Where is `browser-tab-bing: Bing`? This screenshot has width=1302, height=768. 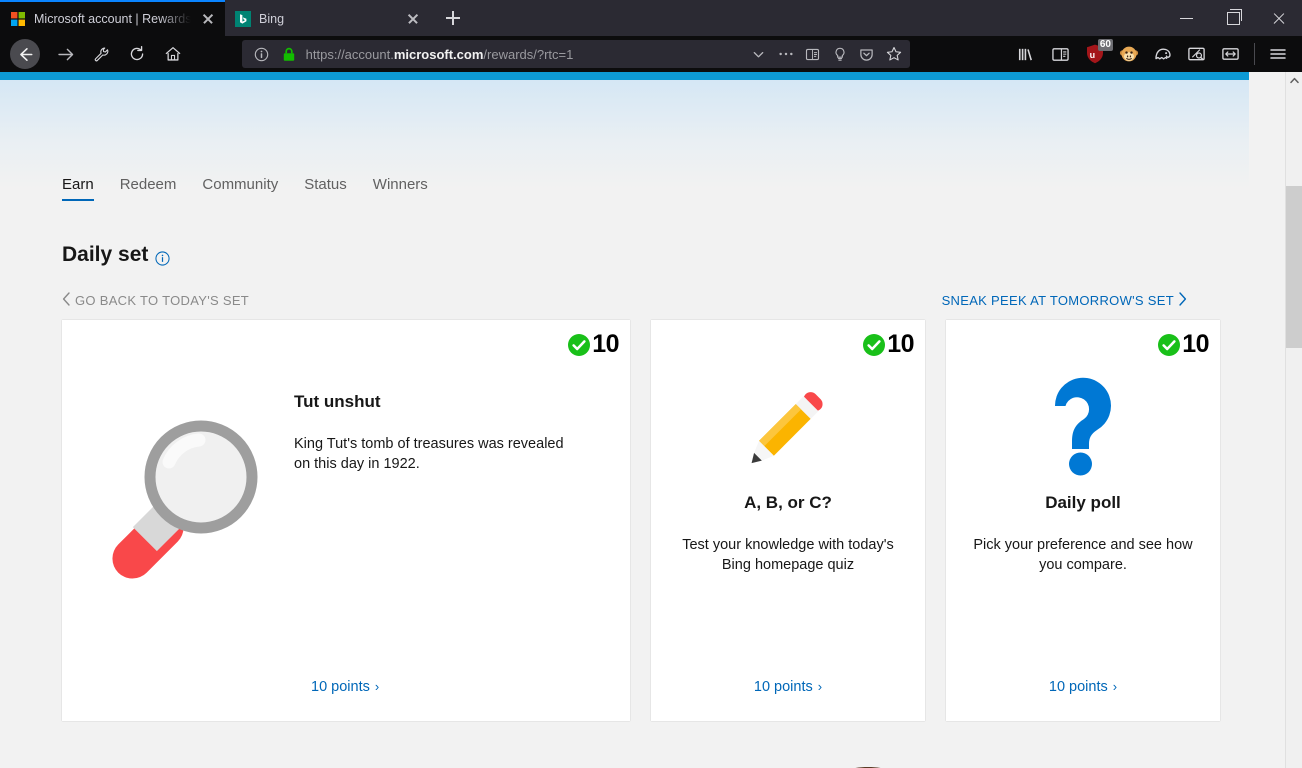
browser-tab-bing: Bing is located at coordinates (327, 19).